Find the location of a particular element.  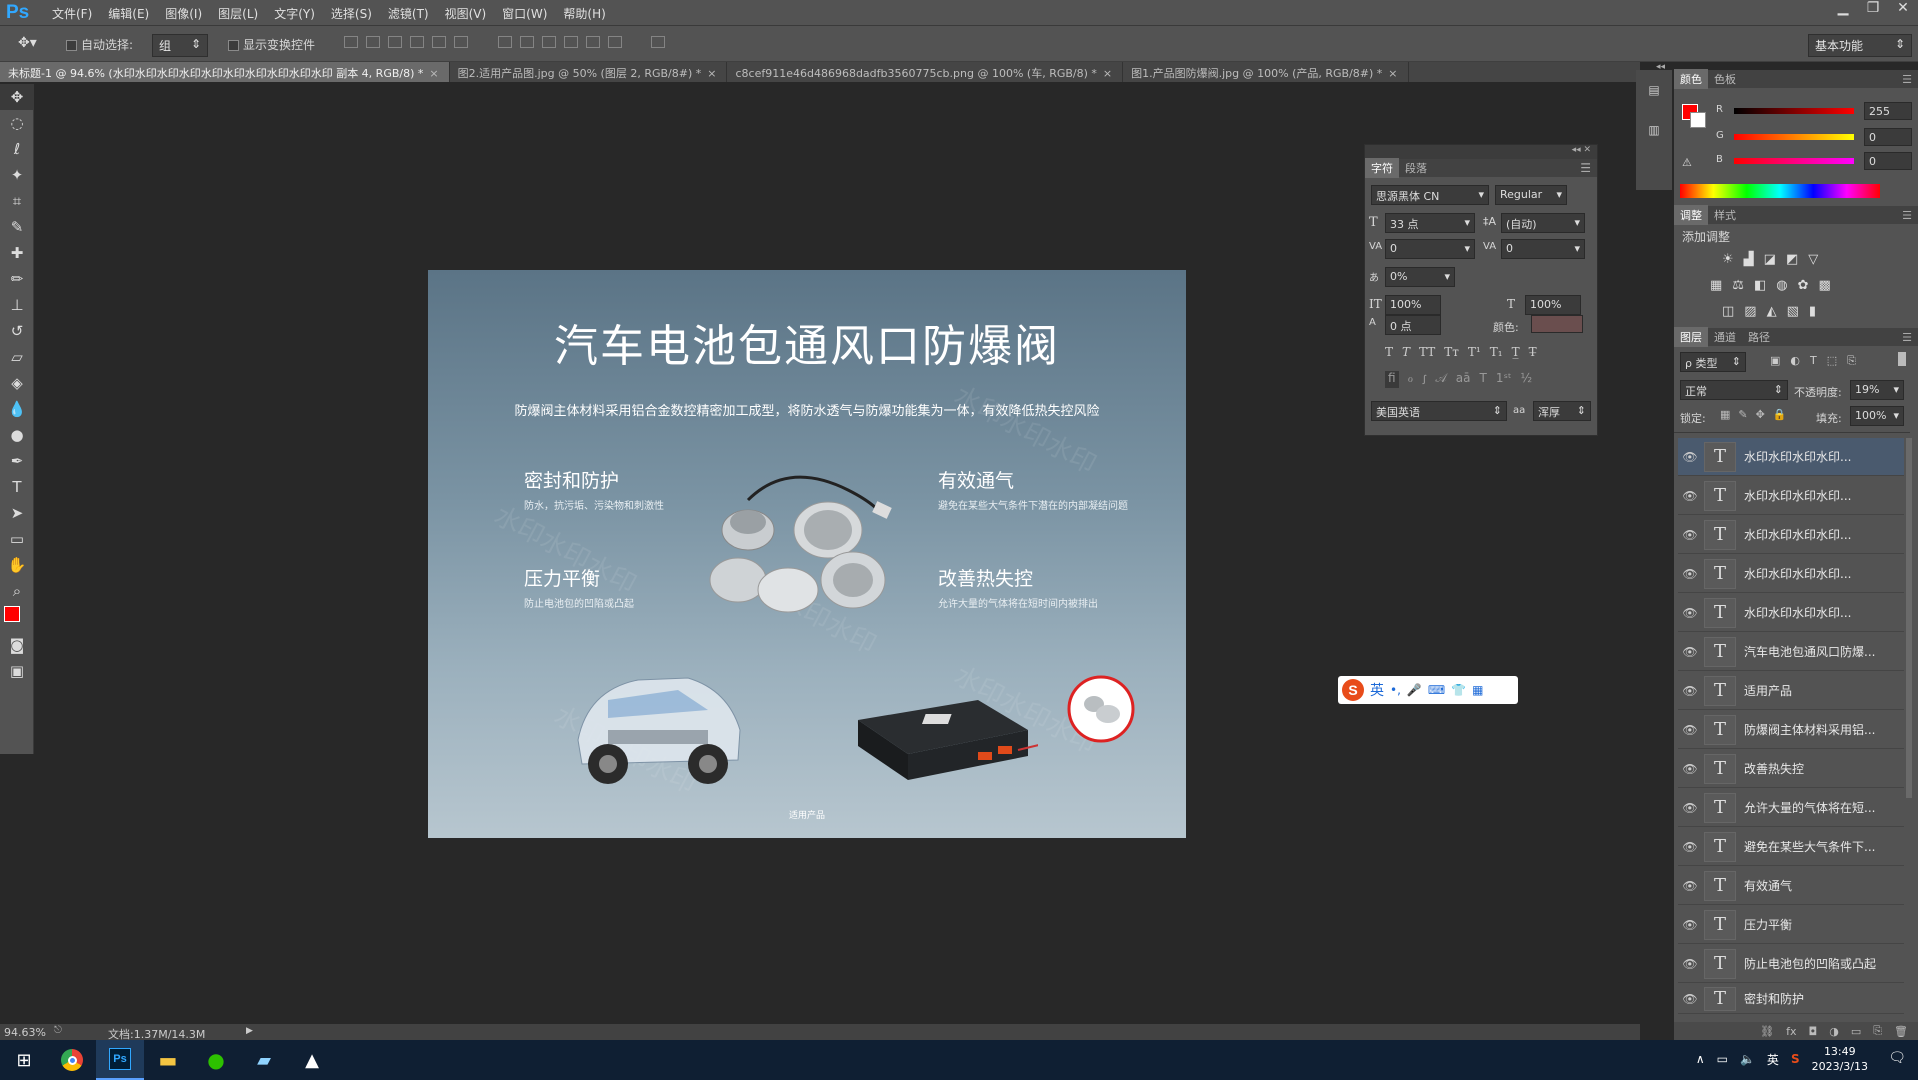

windows-start-icon: ⊞ is located at coordinates (24, 1060).